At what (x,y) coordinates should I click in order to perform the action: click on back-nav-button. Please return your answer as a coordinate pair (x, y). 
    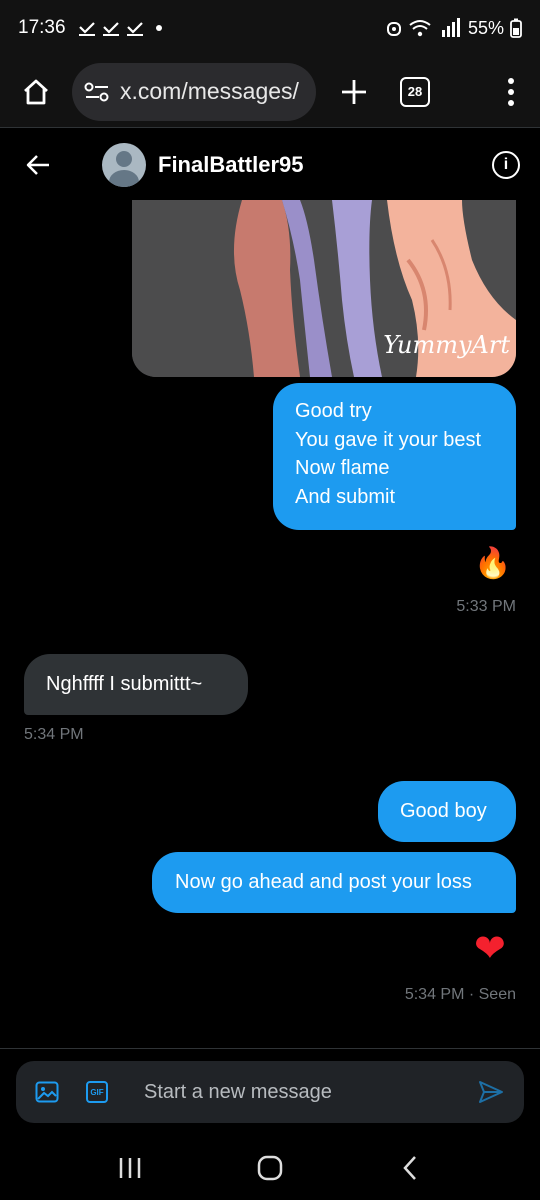
    Looking at the image, I should click on (410, 1168).